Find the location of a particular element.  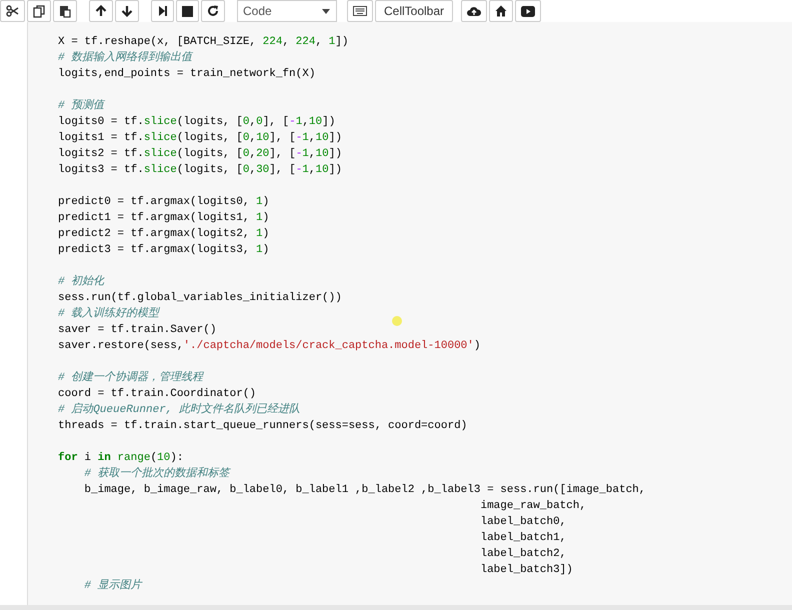

code-builtin: range is located at coordinates (133, 458).